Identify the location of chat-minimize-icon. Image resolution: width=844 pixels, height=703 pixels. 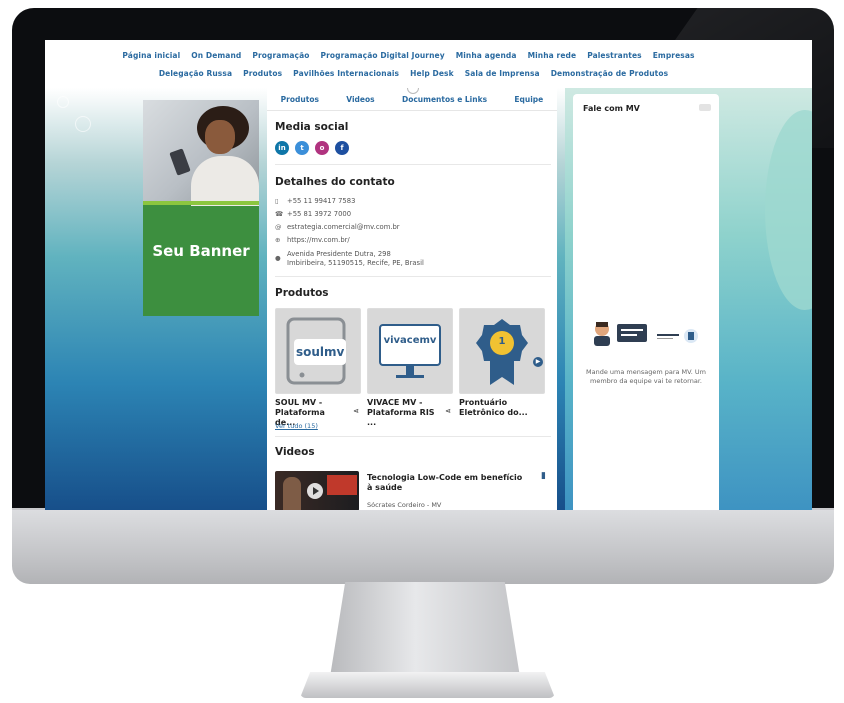
(705, 107).